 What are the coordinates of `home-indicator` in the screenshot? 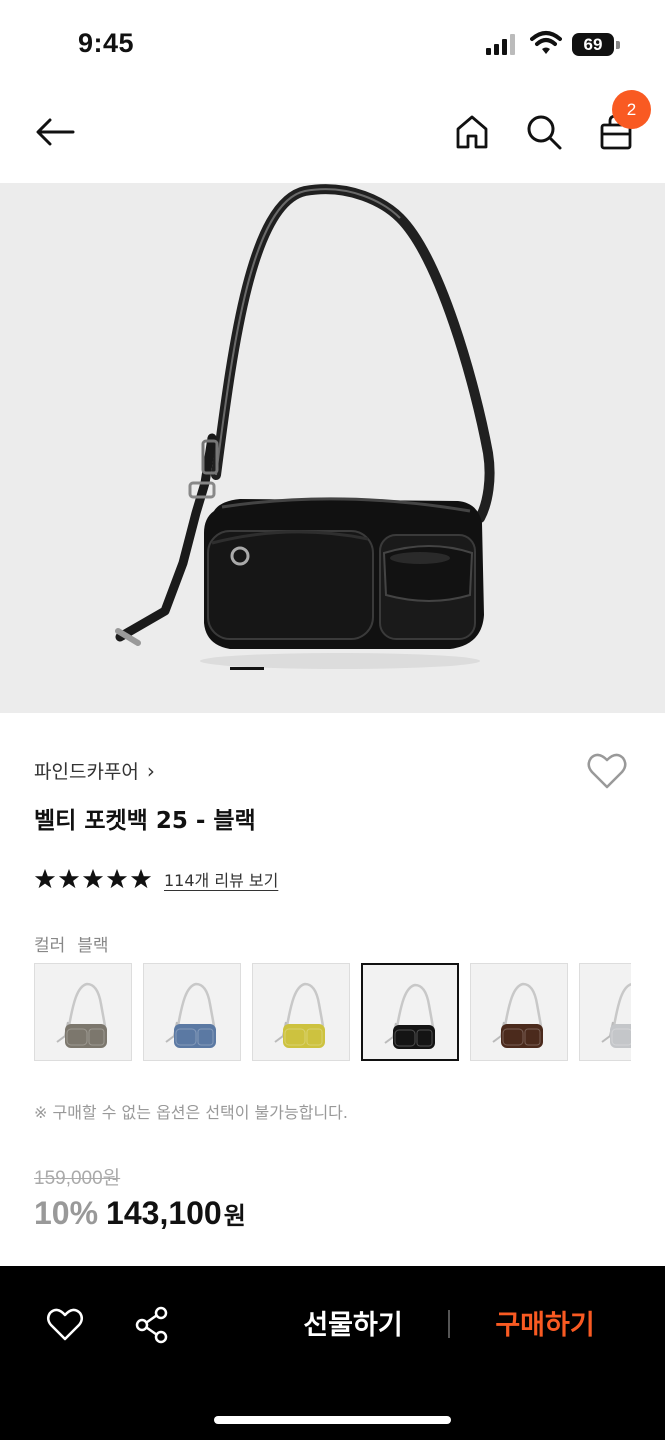 It's located at (332, 1420).